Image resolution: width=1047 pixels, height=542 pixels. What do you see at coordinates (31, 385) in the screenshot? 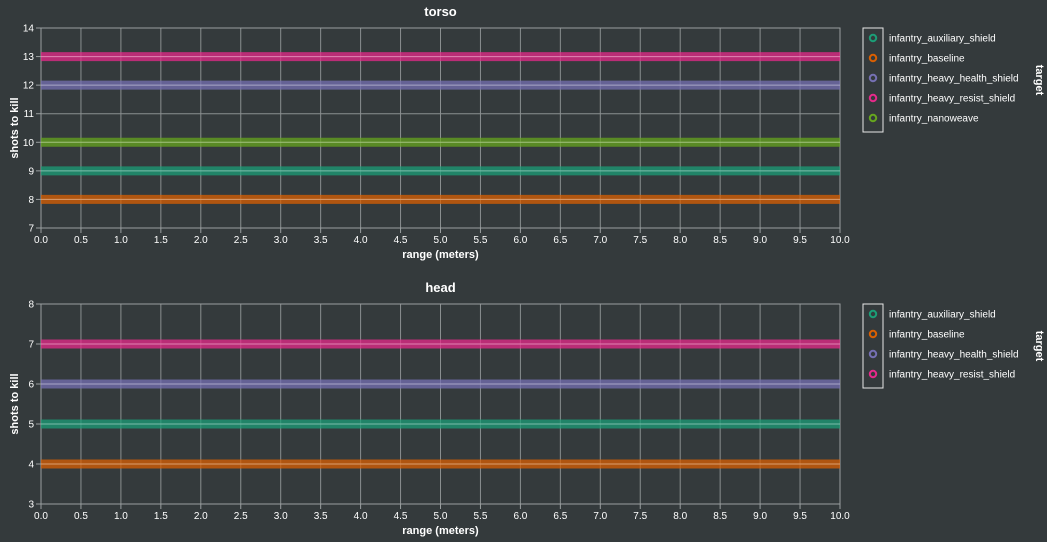
I see `y-tick-label: 6` at bounding box center [31, 385].